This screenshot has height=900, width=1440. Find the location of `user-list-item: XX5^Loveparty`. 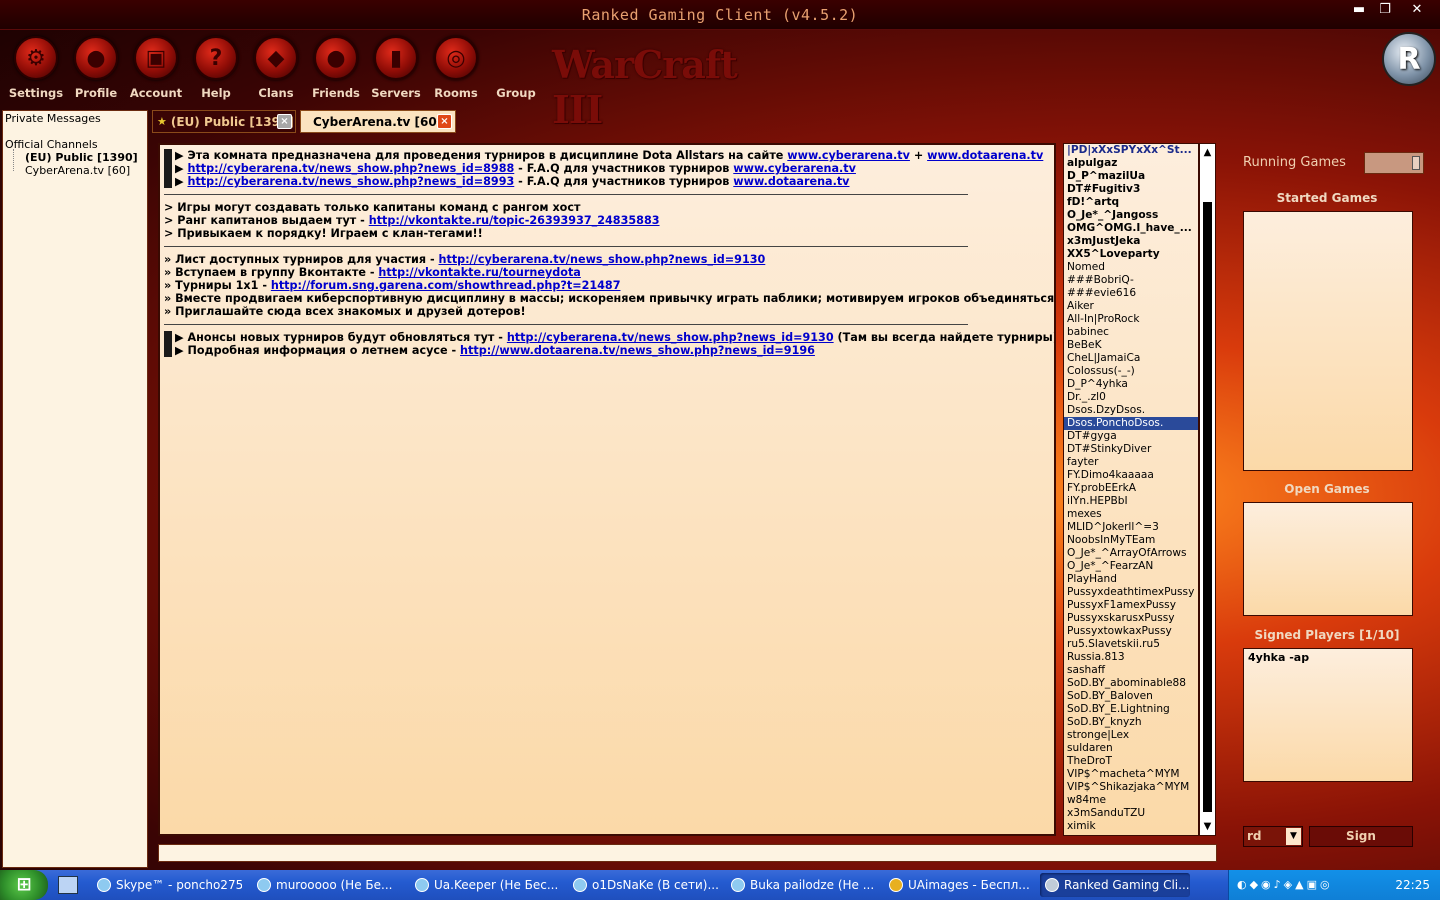

user-list-item: XX5^Loveparty is located at coordinates (1131, 254).